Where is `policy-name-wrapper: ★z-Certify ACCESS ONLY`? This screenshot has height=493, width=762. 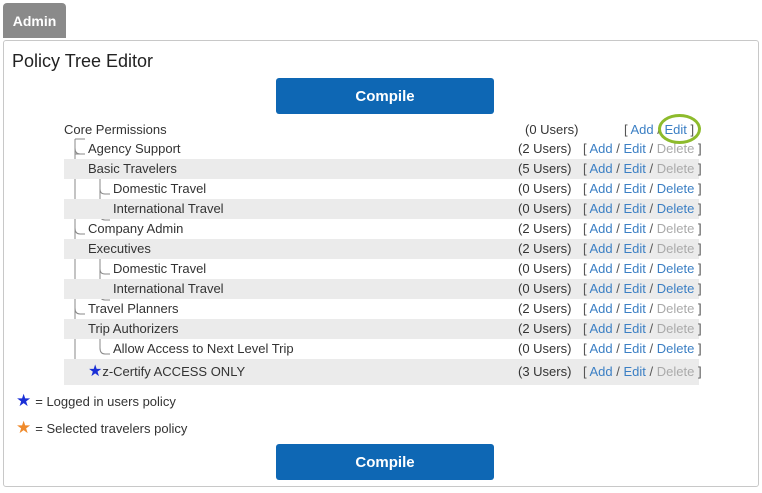 policy-name-wrapper: ★z-Certify ACCESS ONLY is located at coordinates (166, 372).